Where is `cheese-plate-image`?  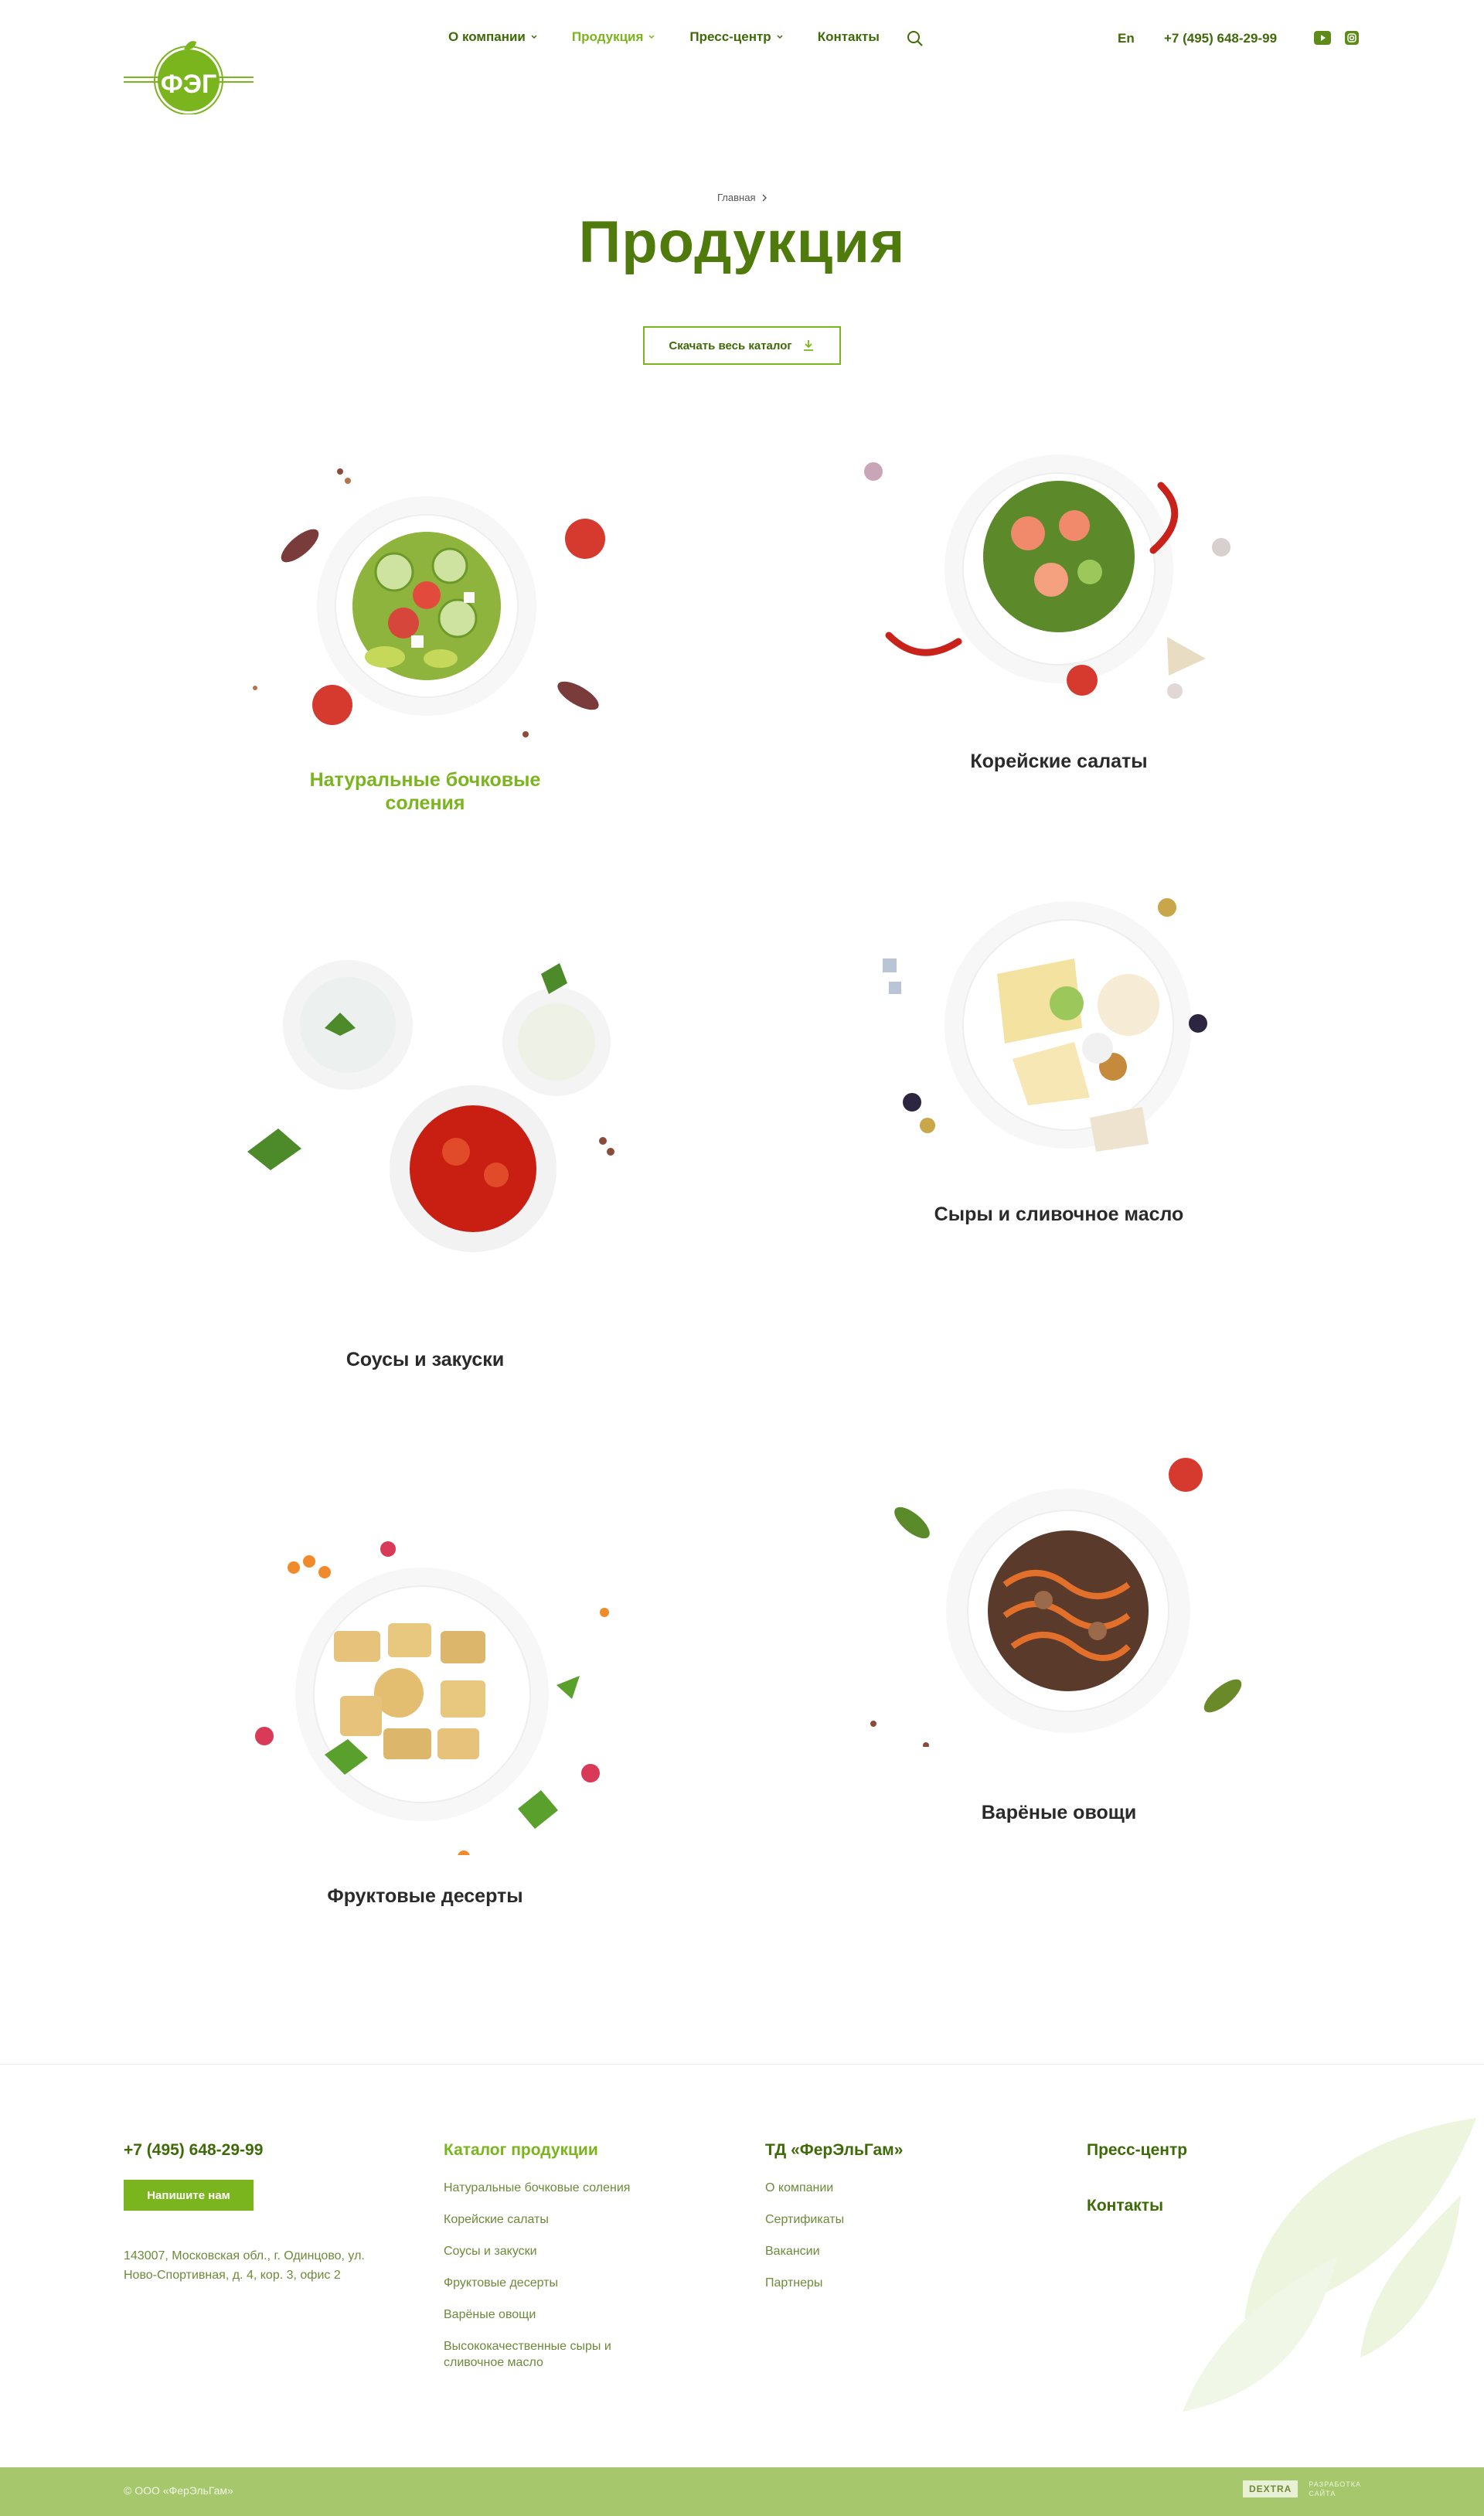 cheese-plate-image is located at coordinates (1045, 1025).